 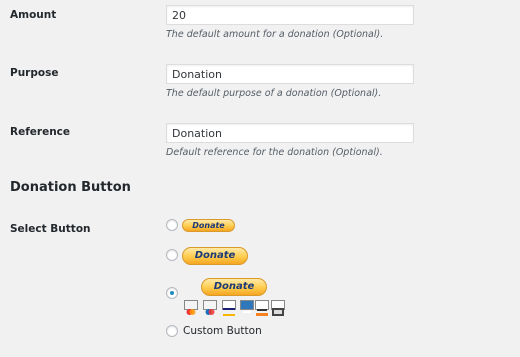 I want to click on amount-input, so click(x=290, y=15).